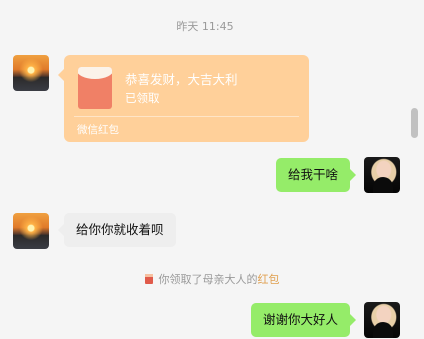 This screenshot has width=424, height=339. I want to click on red-packet-status: 已领取, so click(142, 98).